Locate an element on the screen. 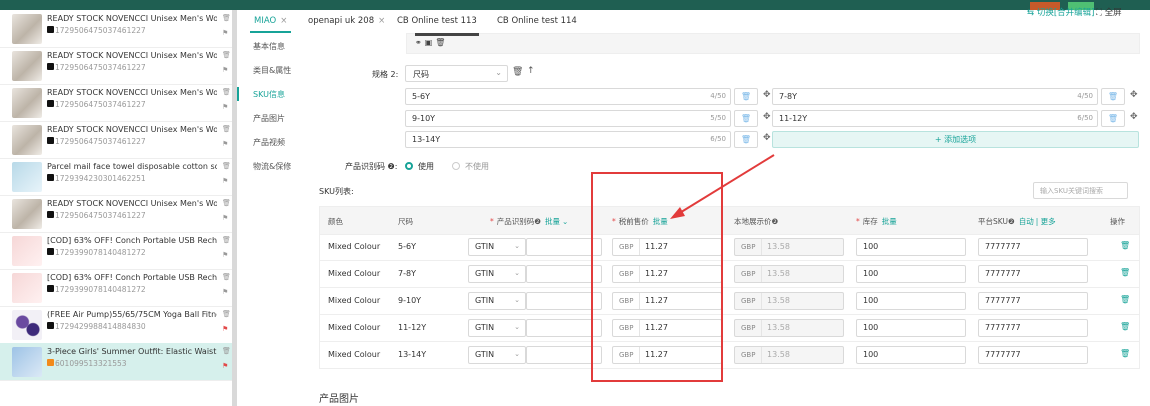  nav-logistics-warranty: 物流&保修 is located at coordinates (272, 166).